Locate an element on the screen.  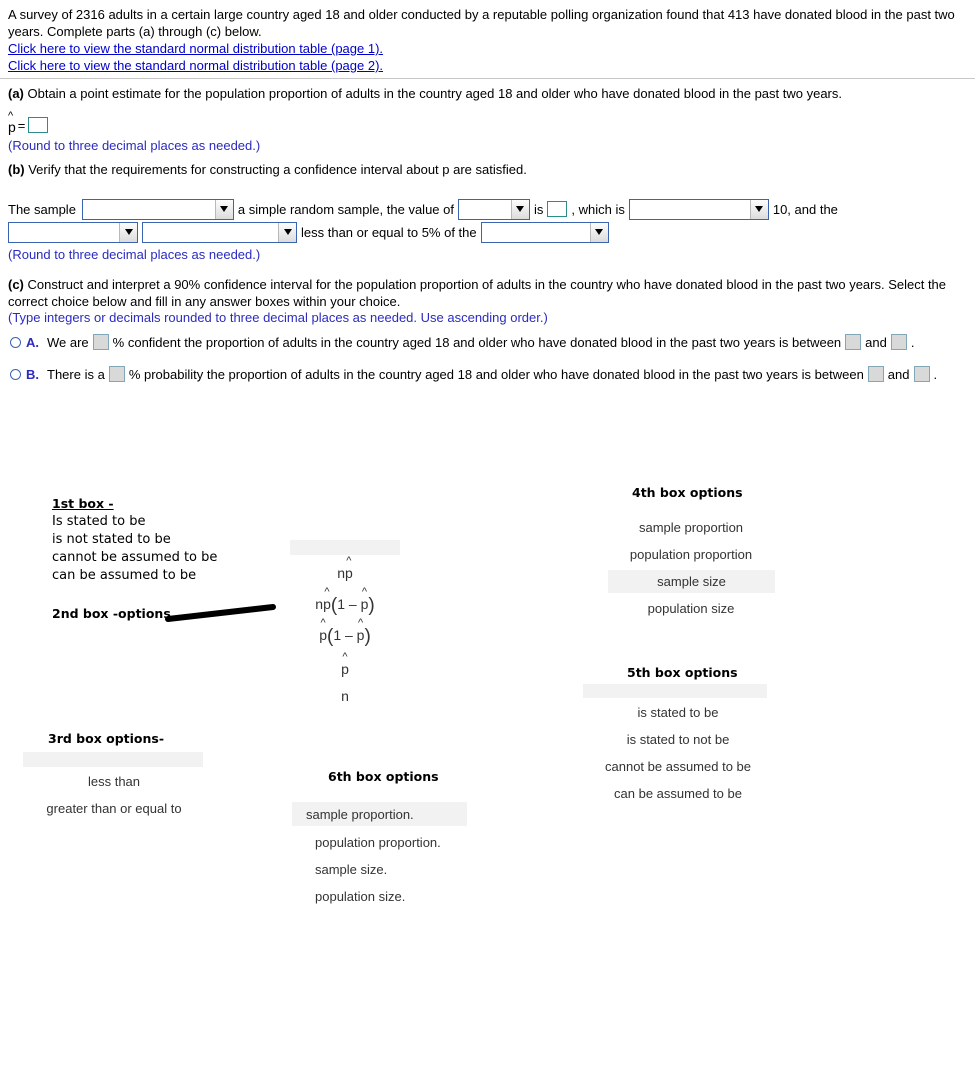
dropdown-3-option-greater-or-equal: greater than or equal to is located at coordinates (113, 808).